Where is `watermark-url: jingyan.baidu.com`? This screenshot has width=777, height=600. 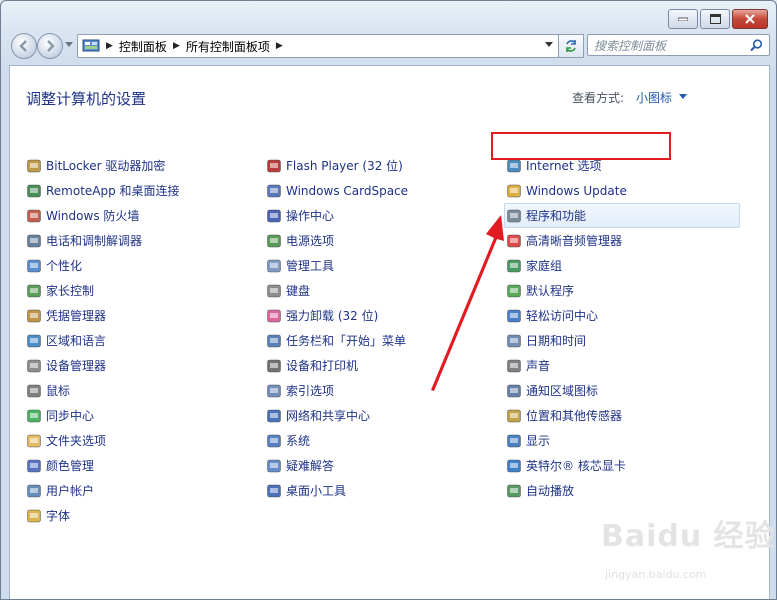 watermark-url: jingyan.baidu.com is located at coordinates (656, 574).